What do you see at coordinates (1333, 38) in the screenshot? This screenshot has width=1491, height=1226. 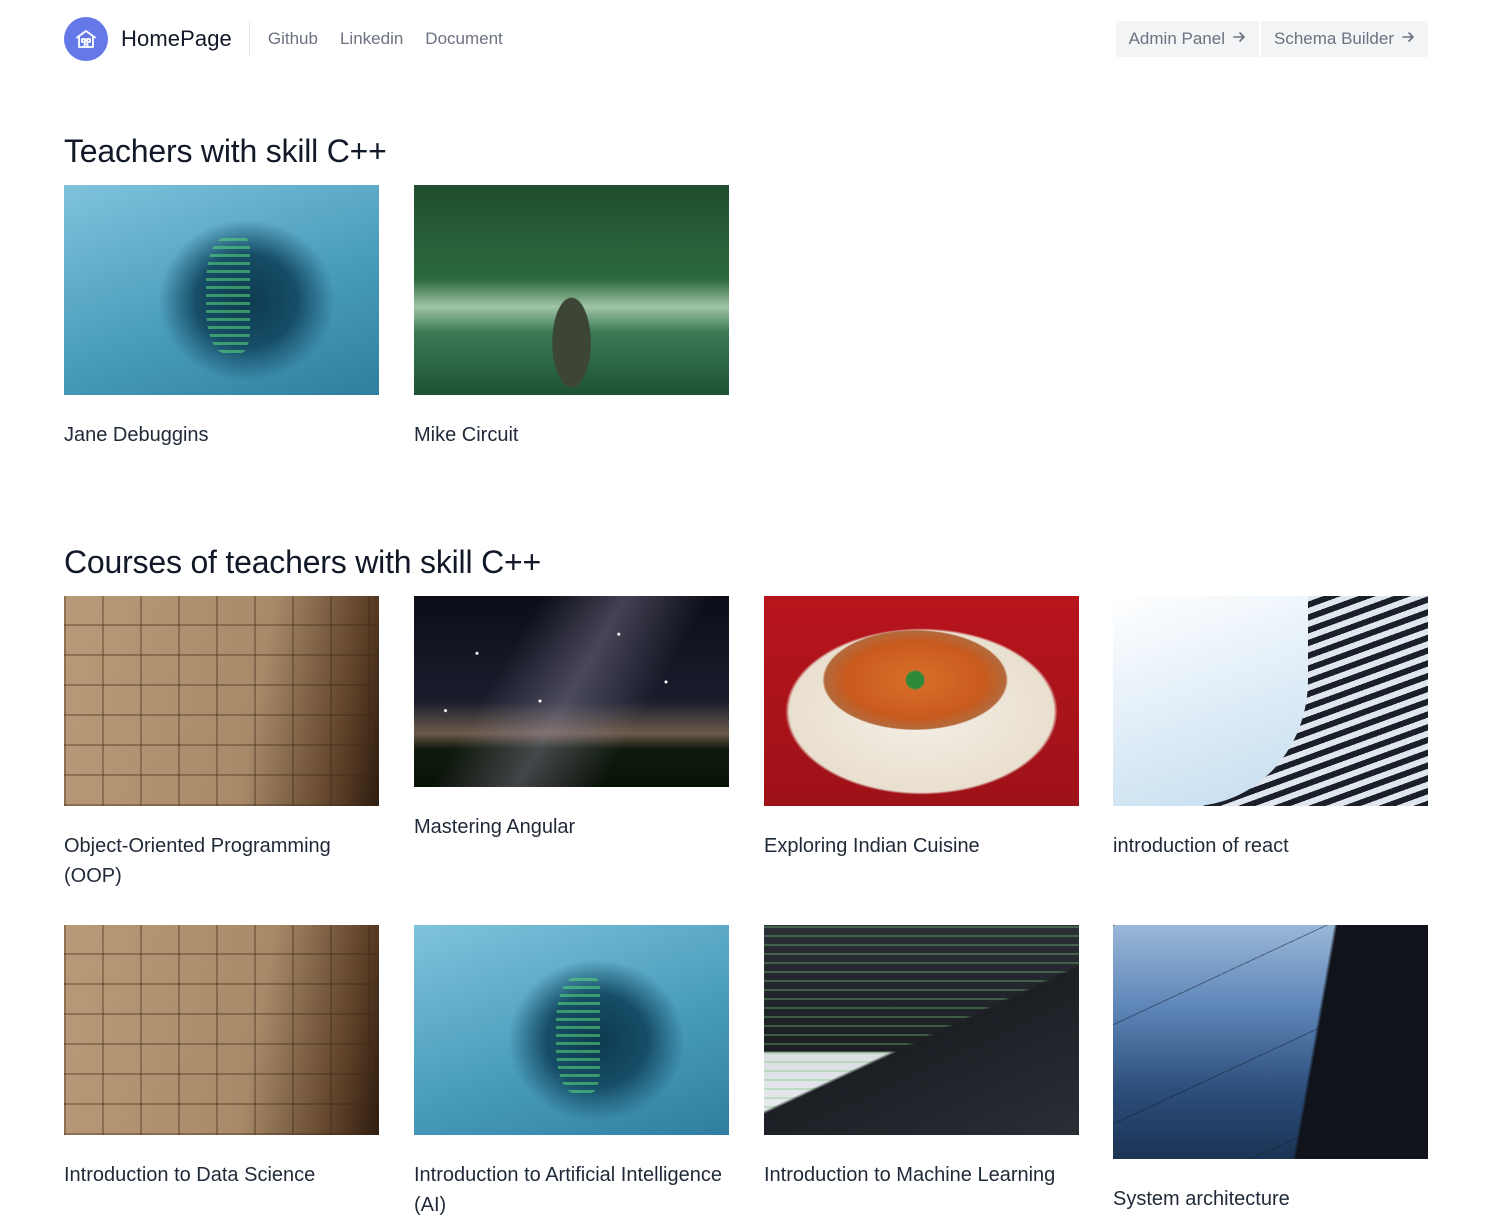 I see `schema-builder-label: Schema Builder` at bounding box center [1333, 38].